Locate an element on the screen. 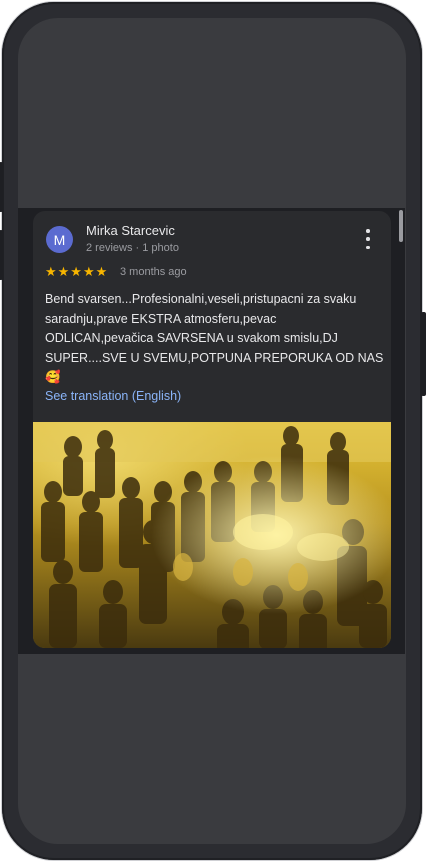 The height and width of the screenshot is (864, 426). avatar-initial: M is located at coordinates (59, 239).